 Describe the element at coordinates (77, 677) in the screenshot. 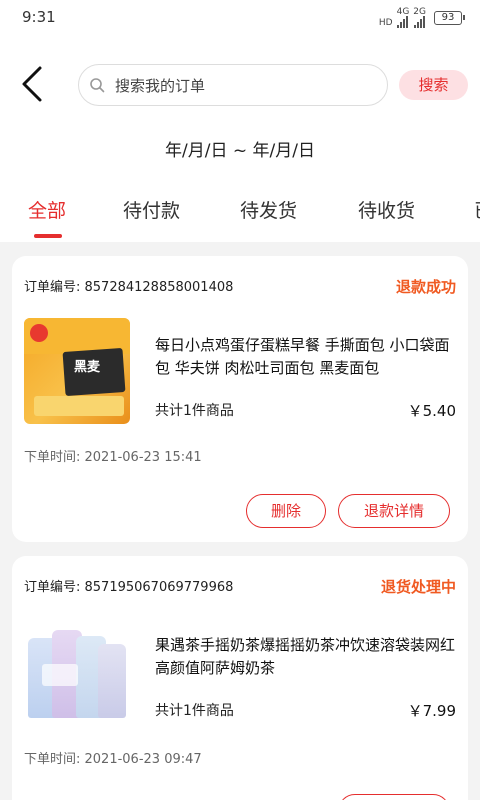

I see `product-image` at that location.